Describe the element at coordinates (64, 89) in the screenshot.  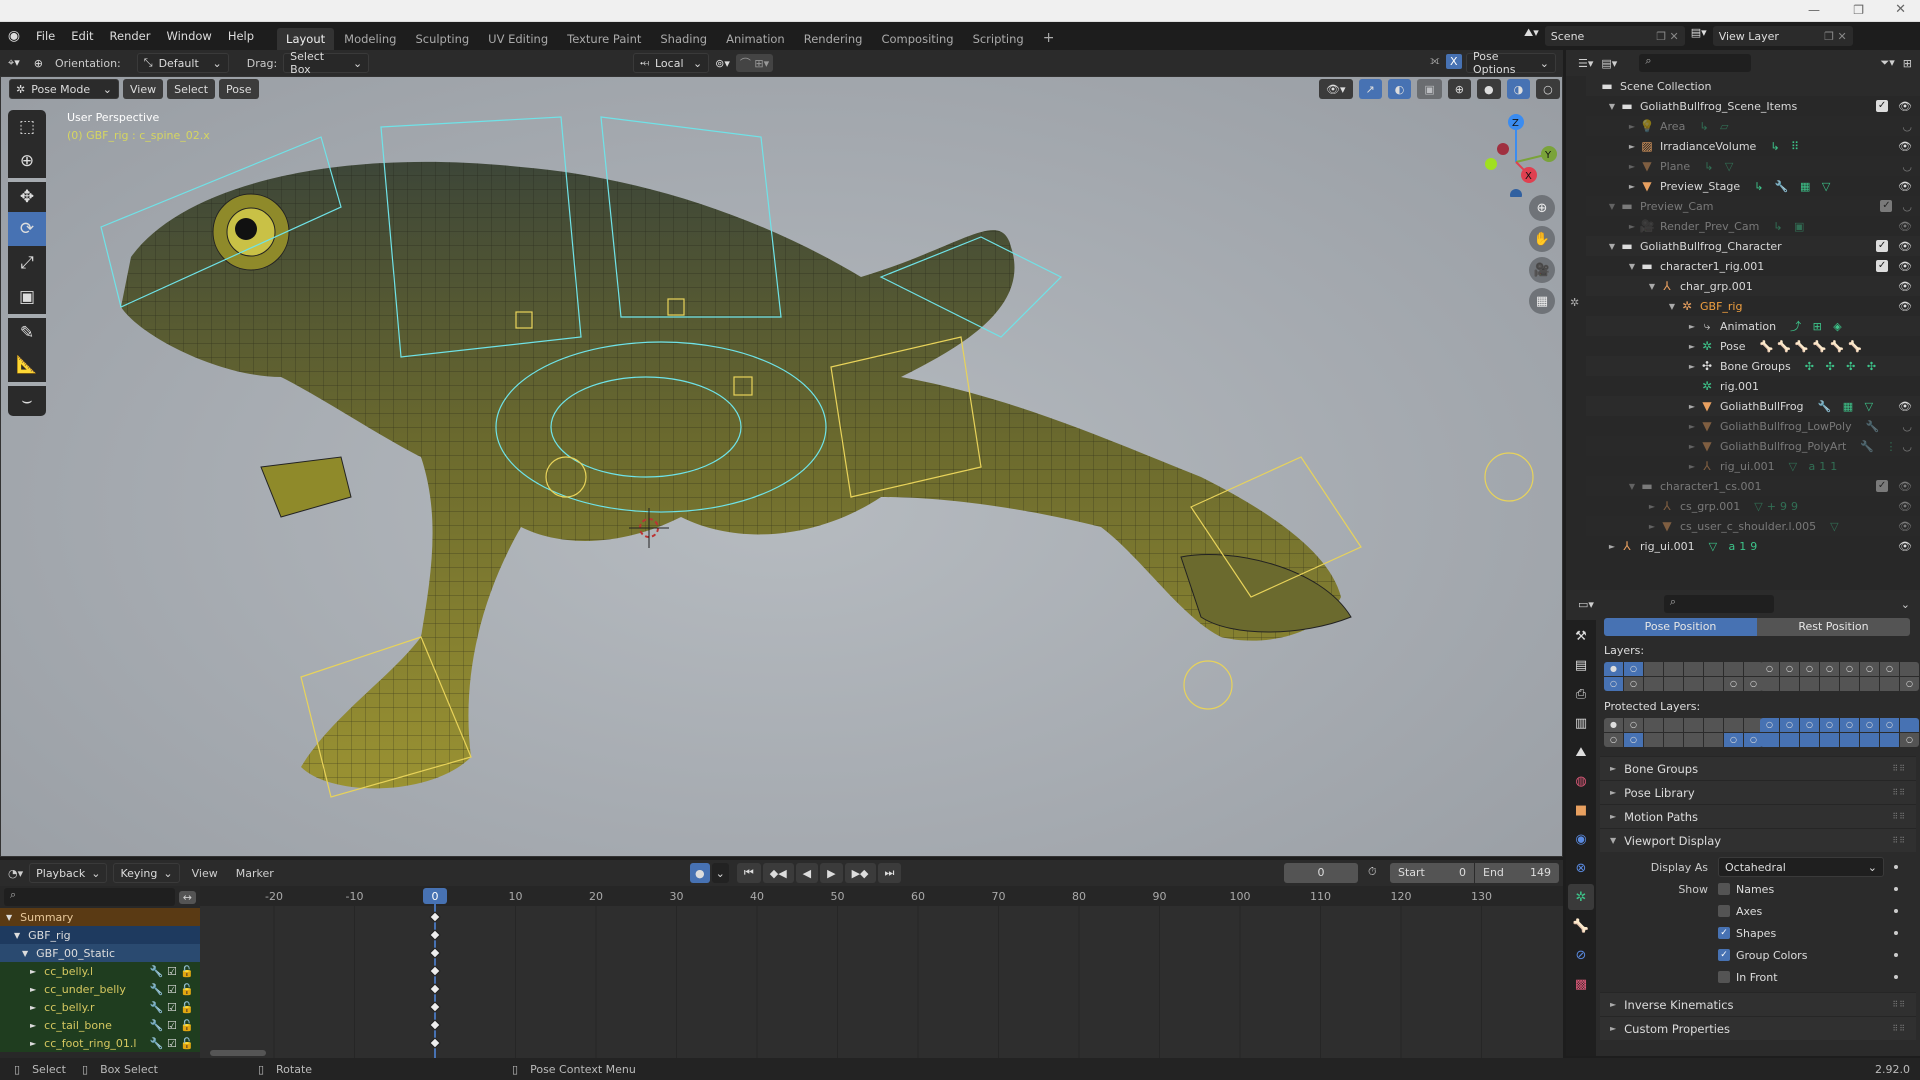
I see `mode-dropdown: ✲ Pose Mode ⌄` at that location.